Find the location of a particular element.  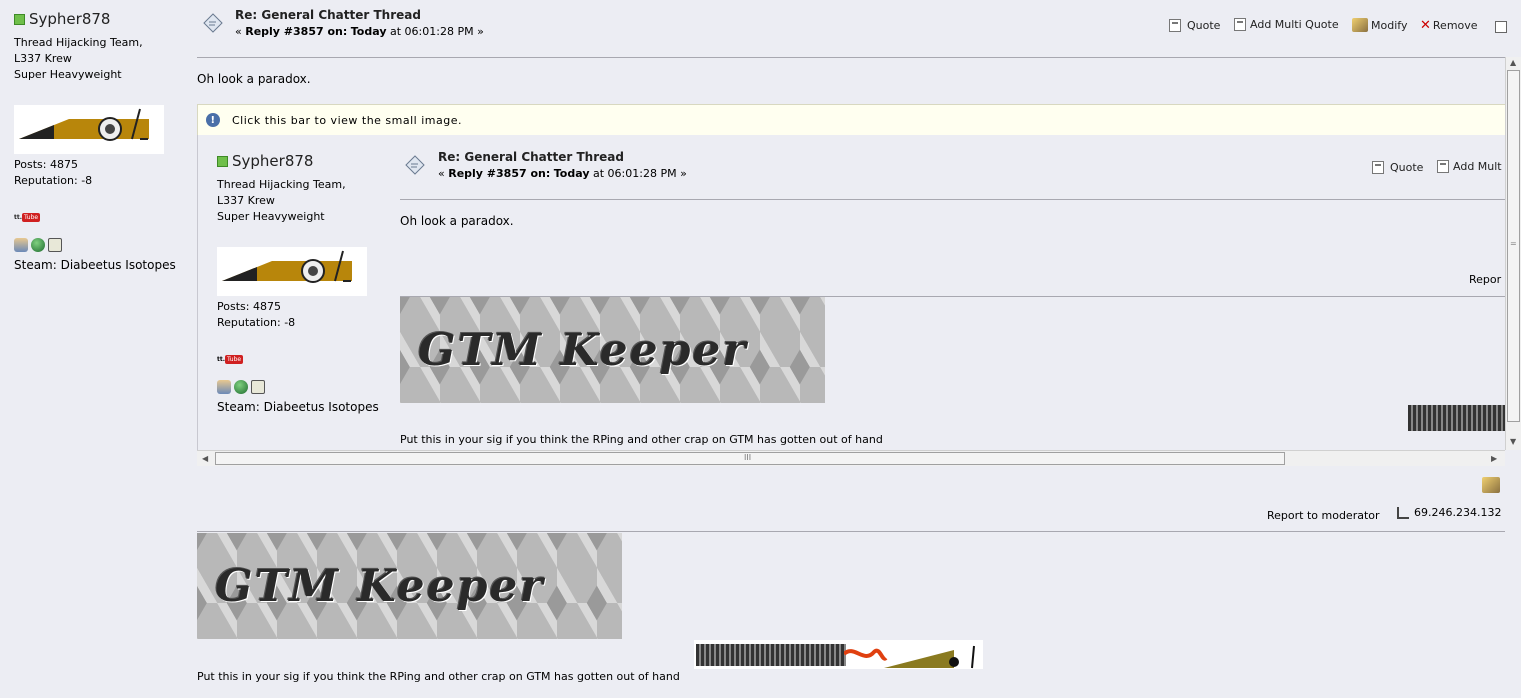

scroll-up-arrow-icon: ▲ is located at coordinates (1513, 62).